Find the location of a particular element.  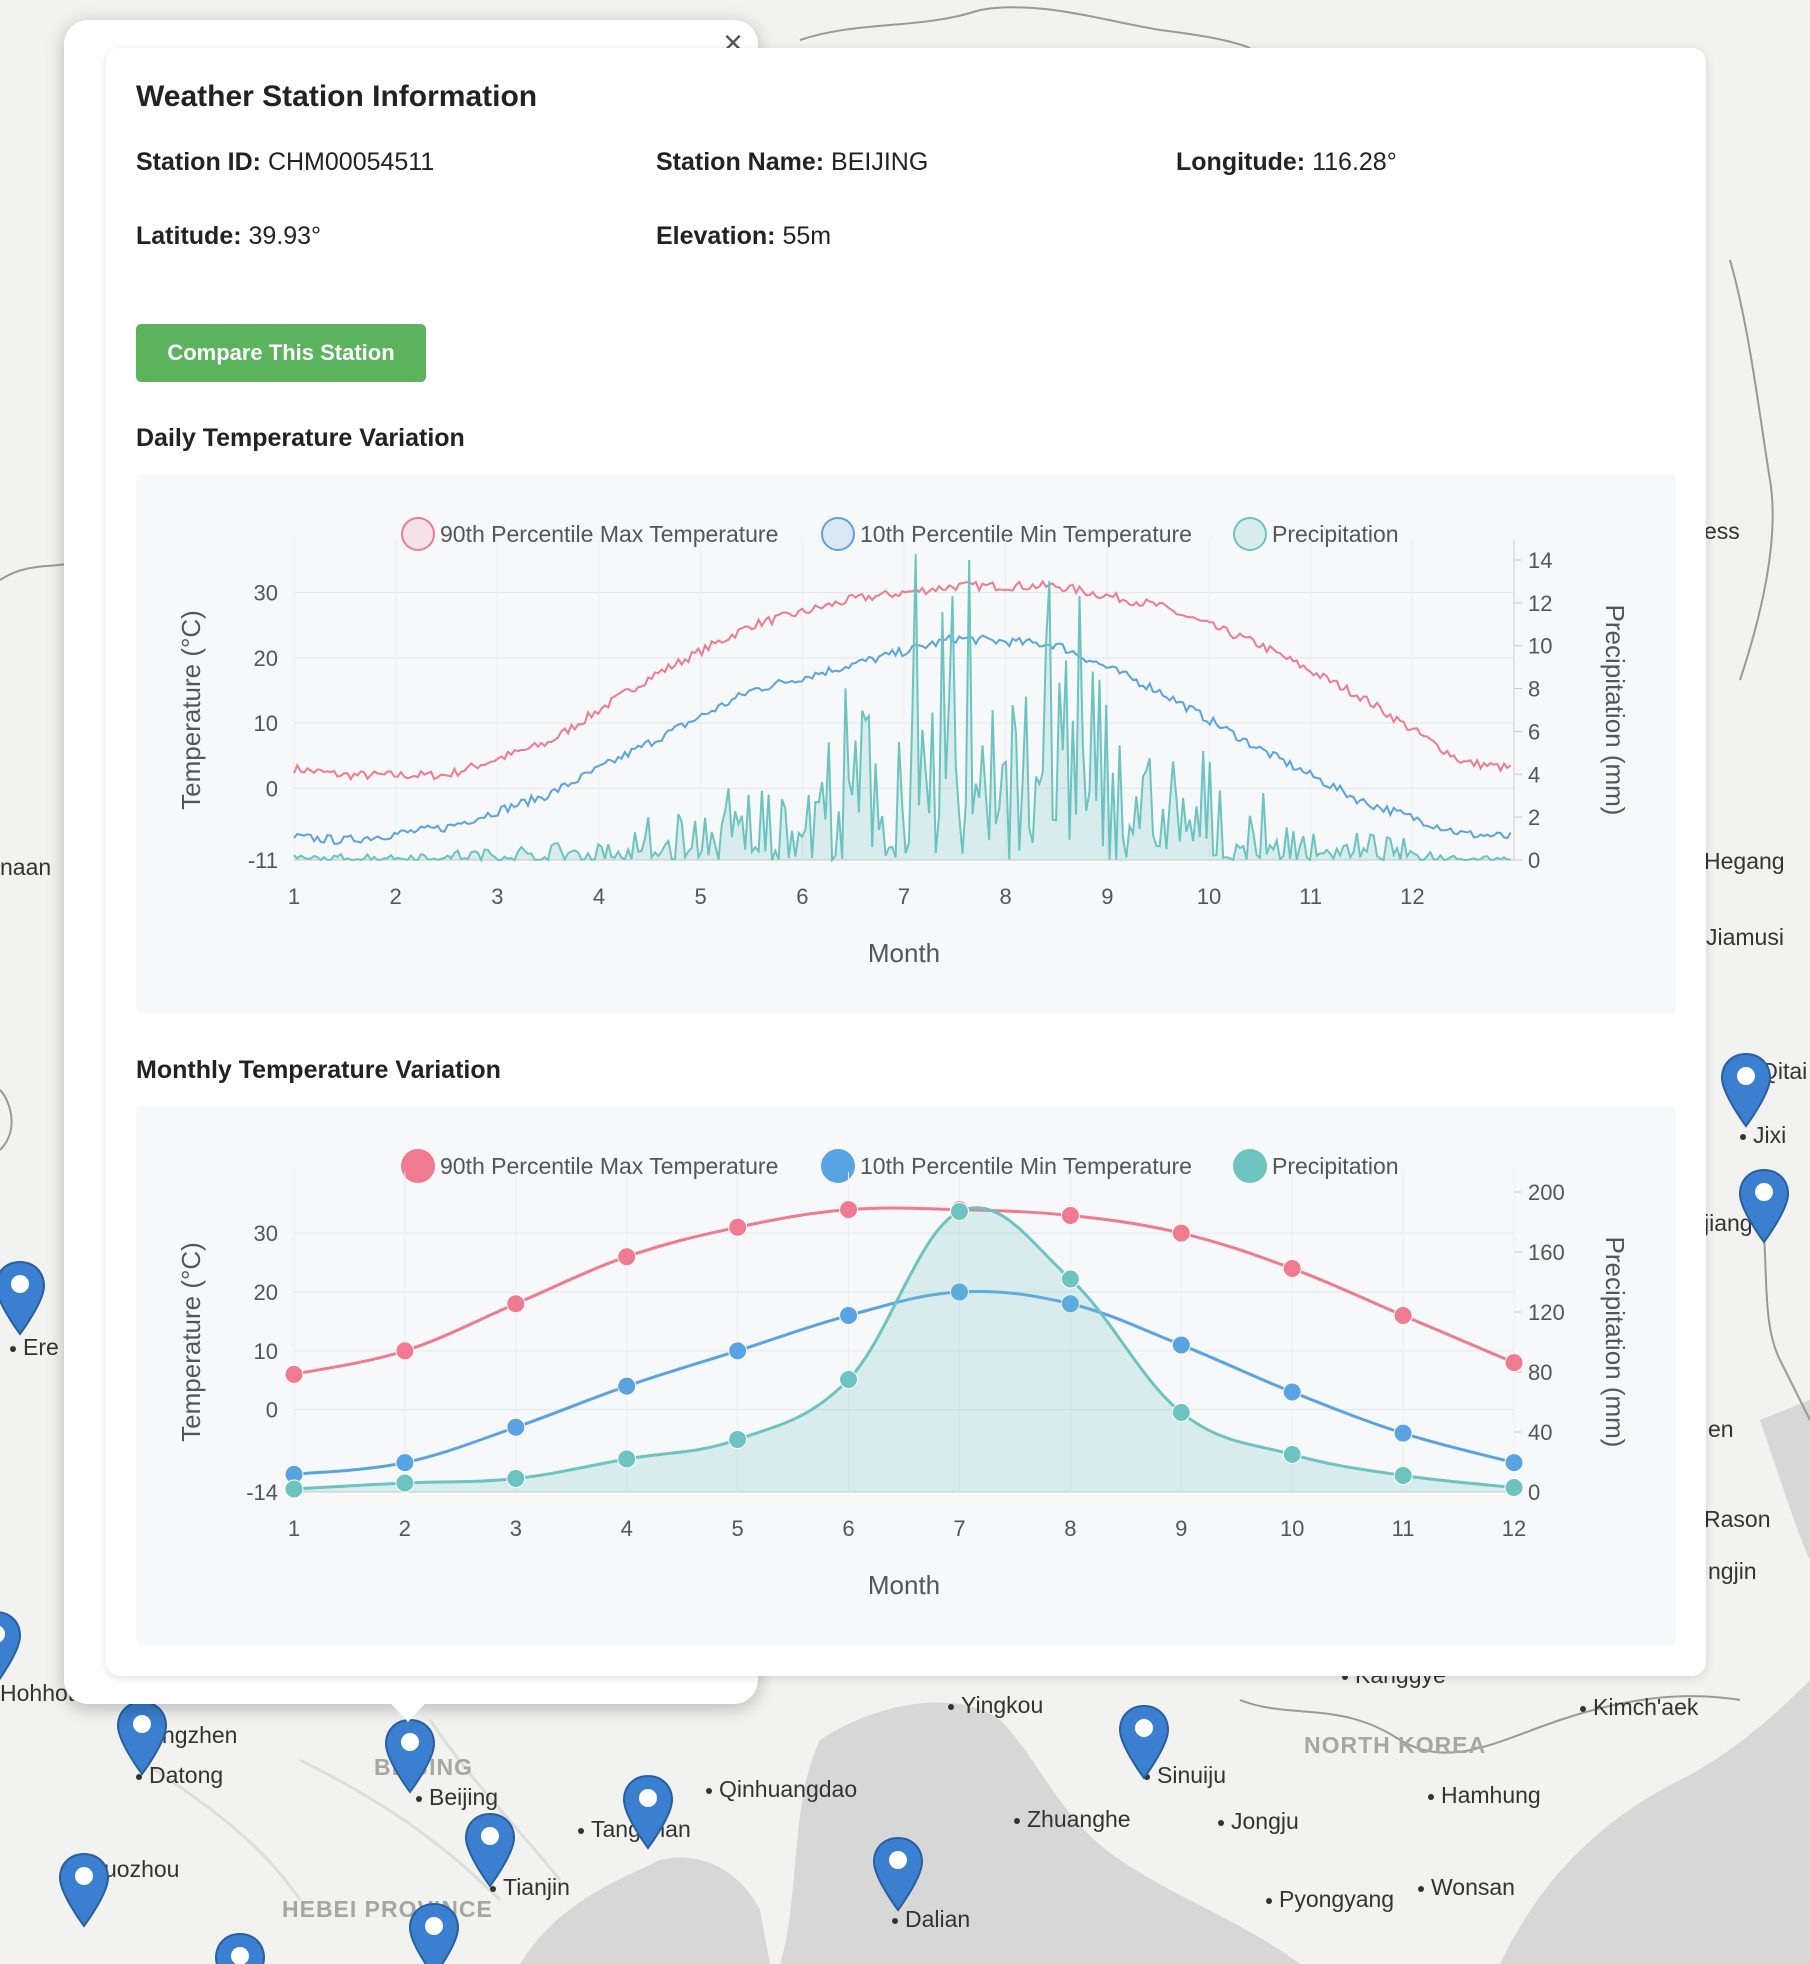

y2-tick-label: 40 is located at coordinates (1540, 1432).